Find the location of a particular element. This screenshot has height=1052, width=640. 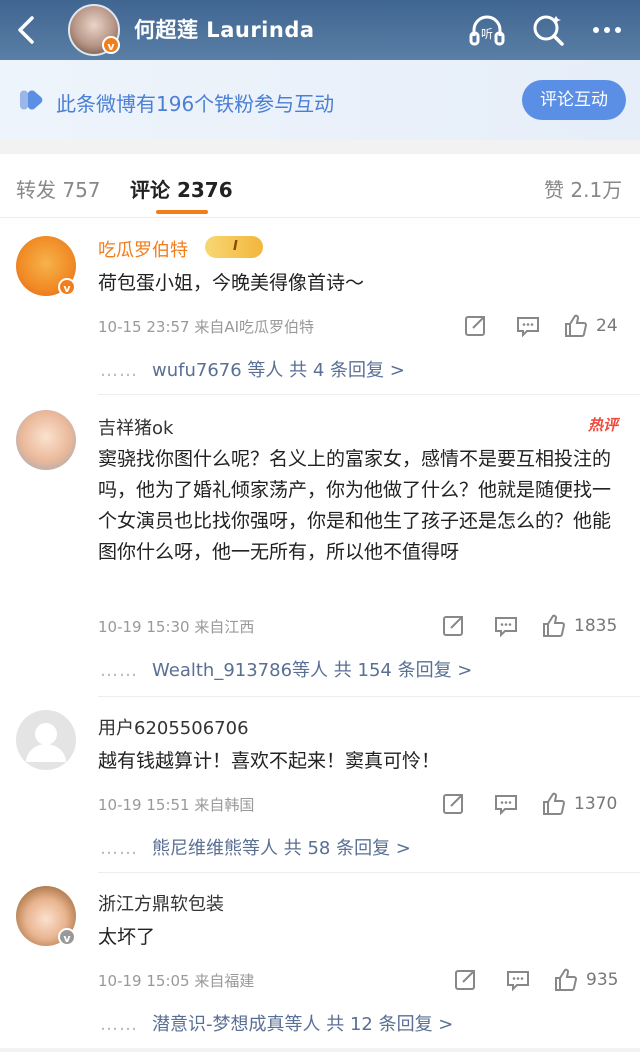

like-count: 935 is located at coordinates (602, 980).